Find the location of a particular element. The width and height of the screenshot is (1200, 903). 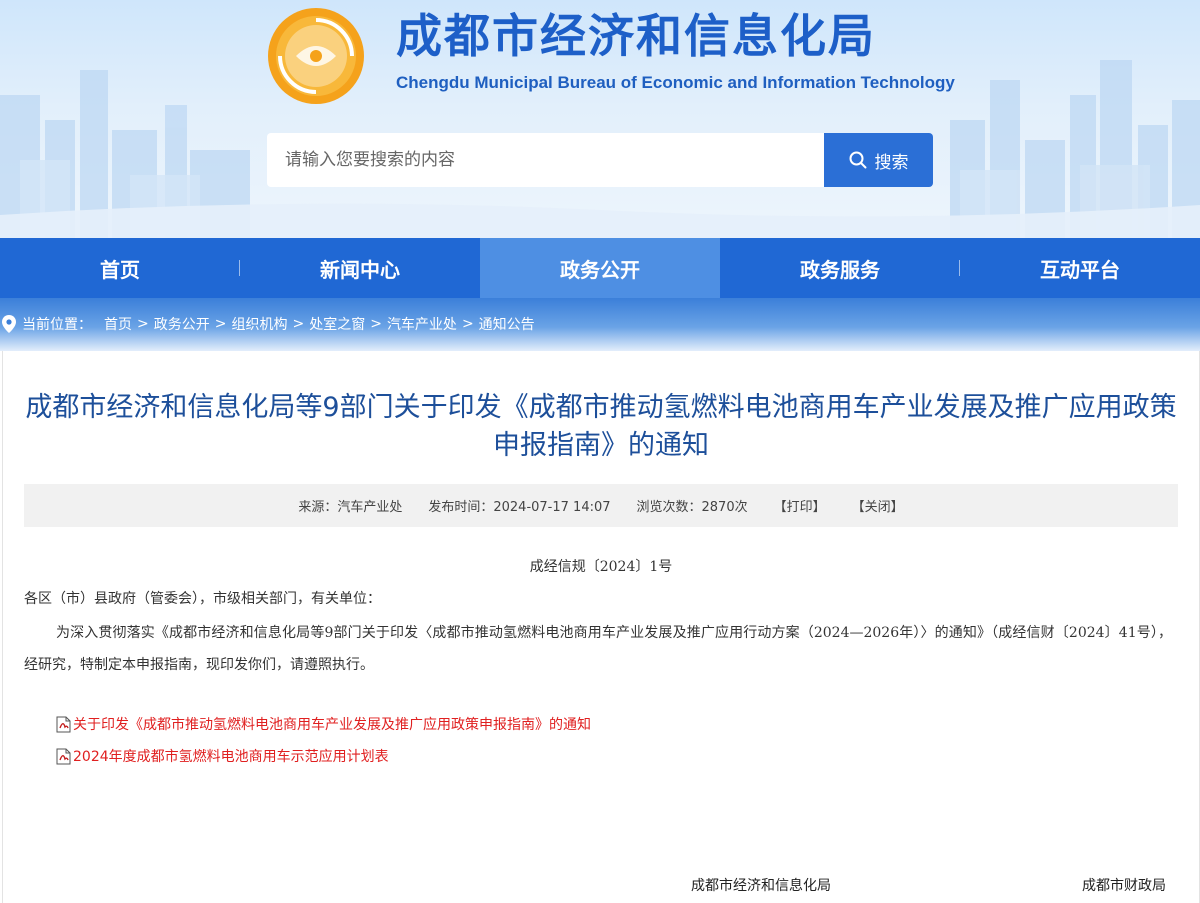

breadcrumb-link-notices: 通知公告 is located at coordinates (507, 324).